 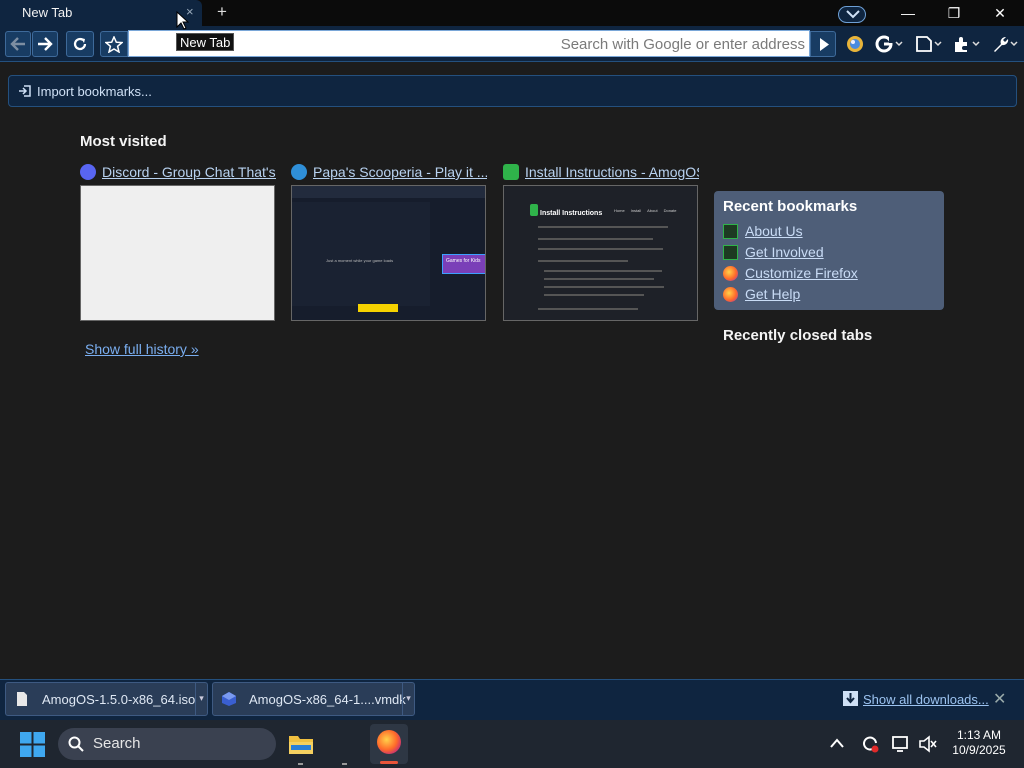 What do you see at coordinates (908, 13) in the screenshot?
I see `minimize-button: —` at bounding box center [908, 13].